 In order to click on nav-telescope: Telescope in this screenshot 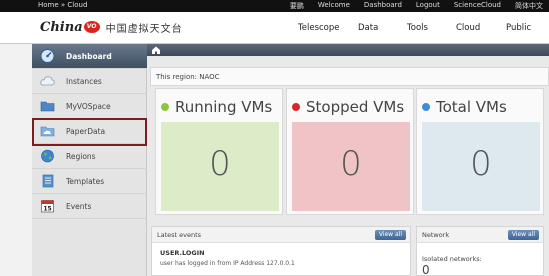, I will do `click(319, 28)`.